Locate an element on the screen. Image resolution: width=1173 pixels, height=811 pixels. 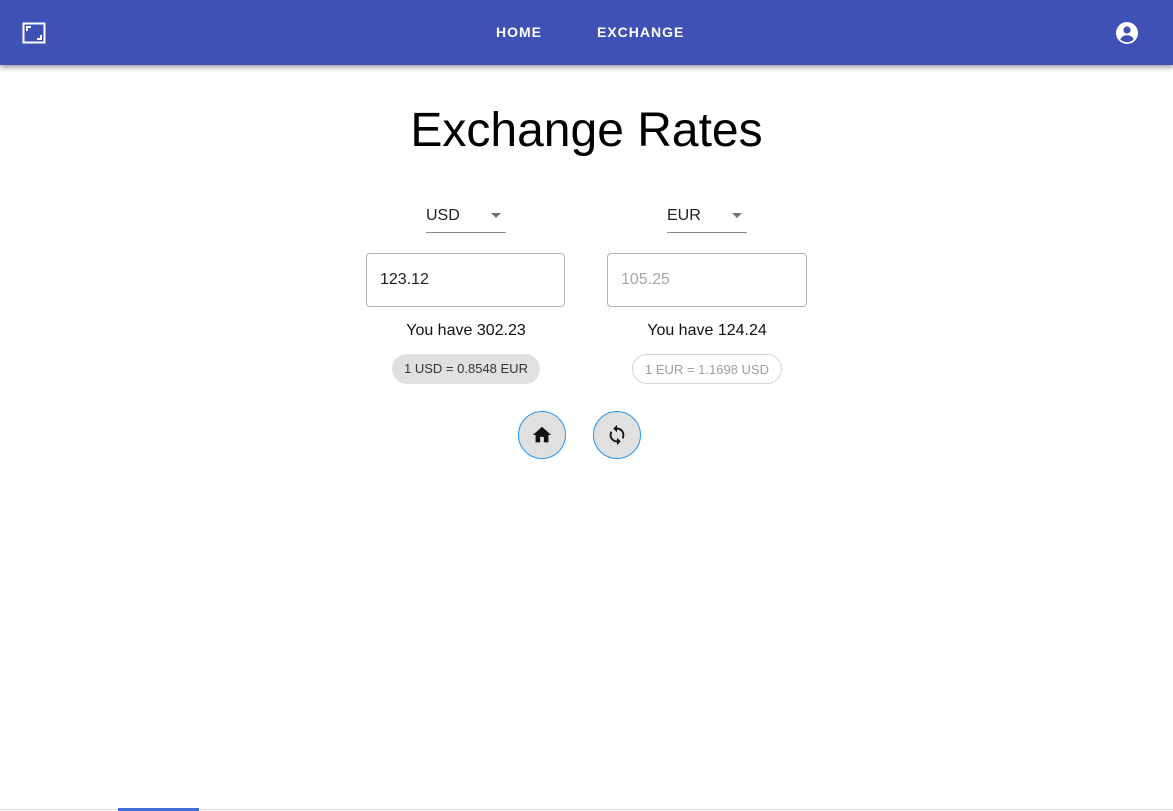
swap-button is located at coordinates (617, 435).